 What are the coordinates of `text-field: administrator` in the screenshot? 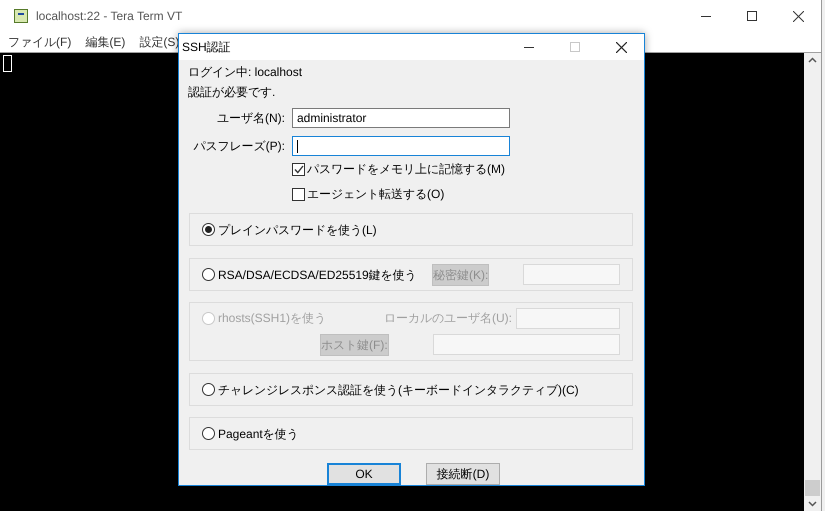 It's located at (401, 118).